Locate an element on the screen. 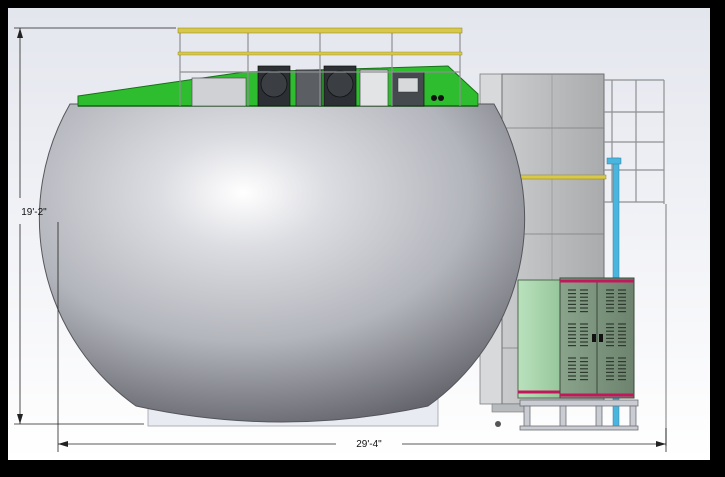  railing-mid-yellow is located at coordinates (320, 53).